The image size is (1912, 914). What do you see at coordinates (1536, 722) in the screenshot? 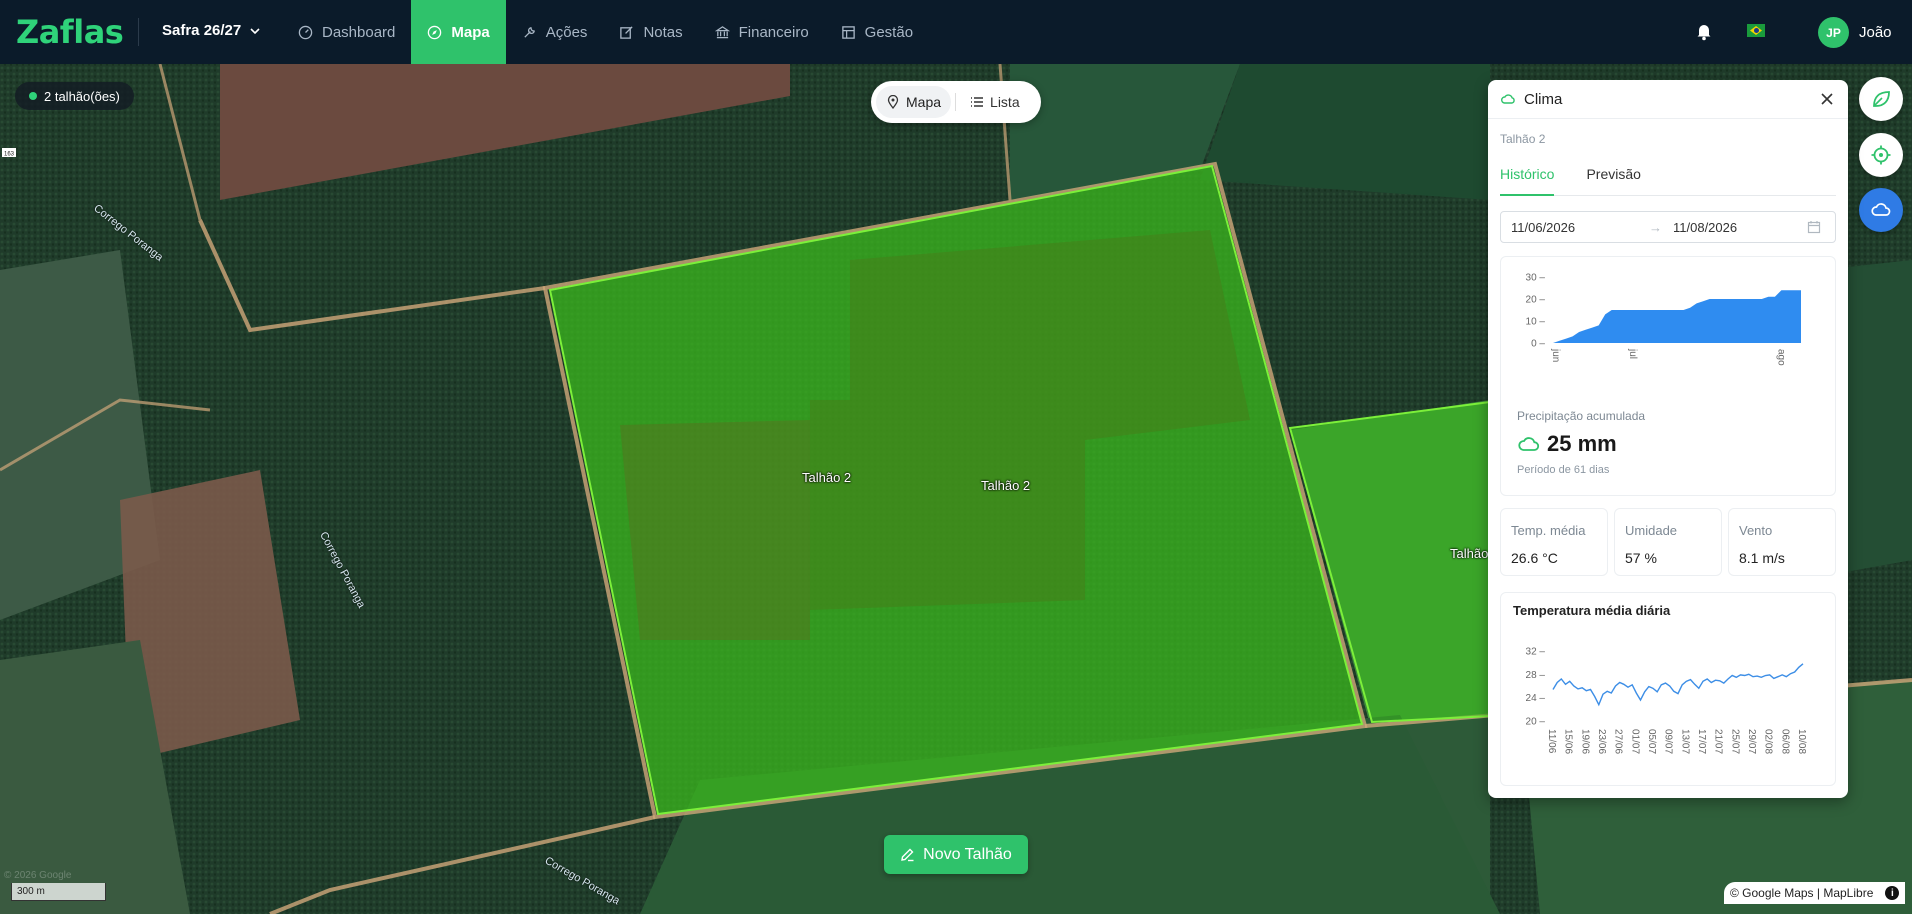
I see `y-tick-label: 20 –` at bounding box center [1536, 722].